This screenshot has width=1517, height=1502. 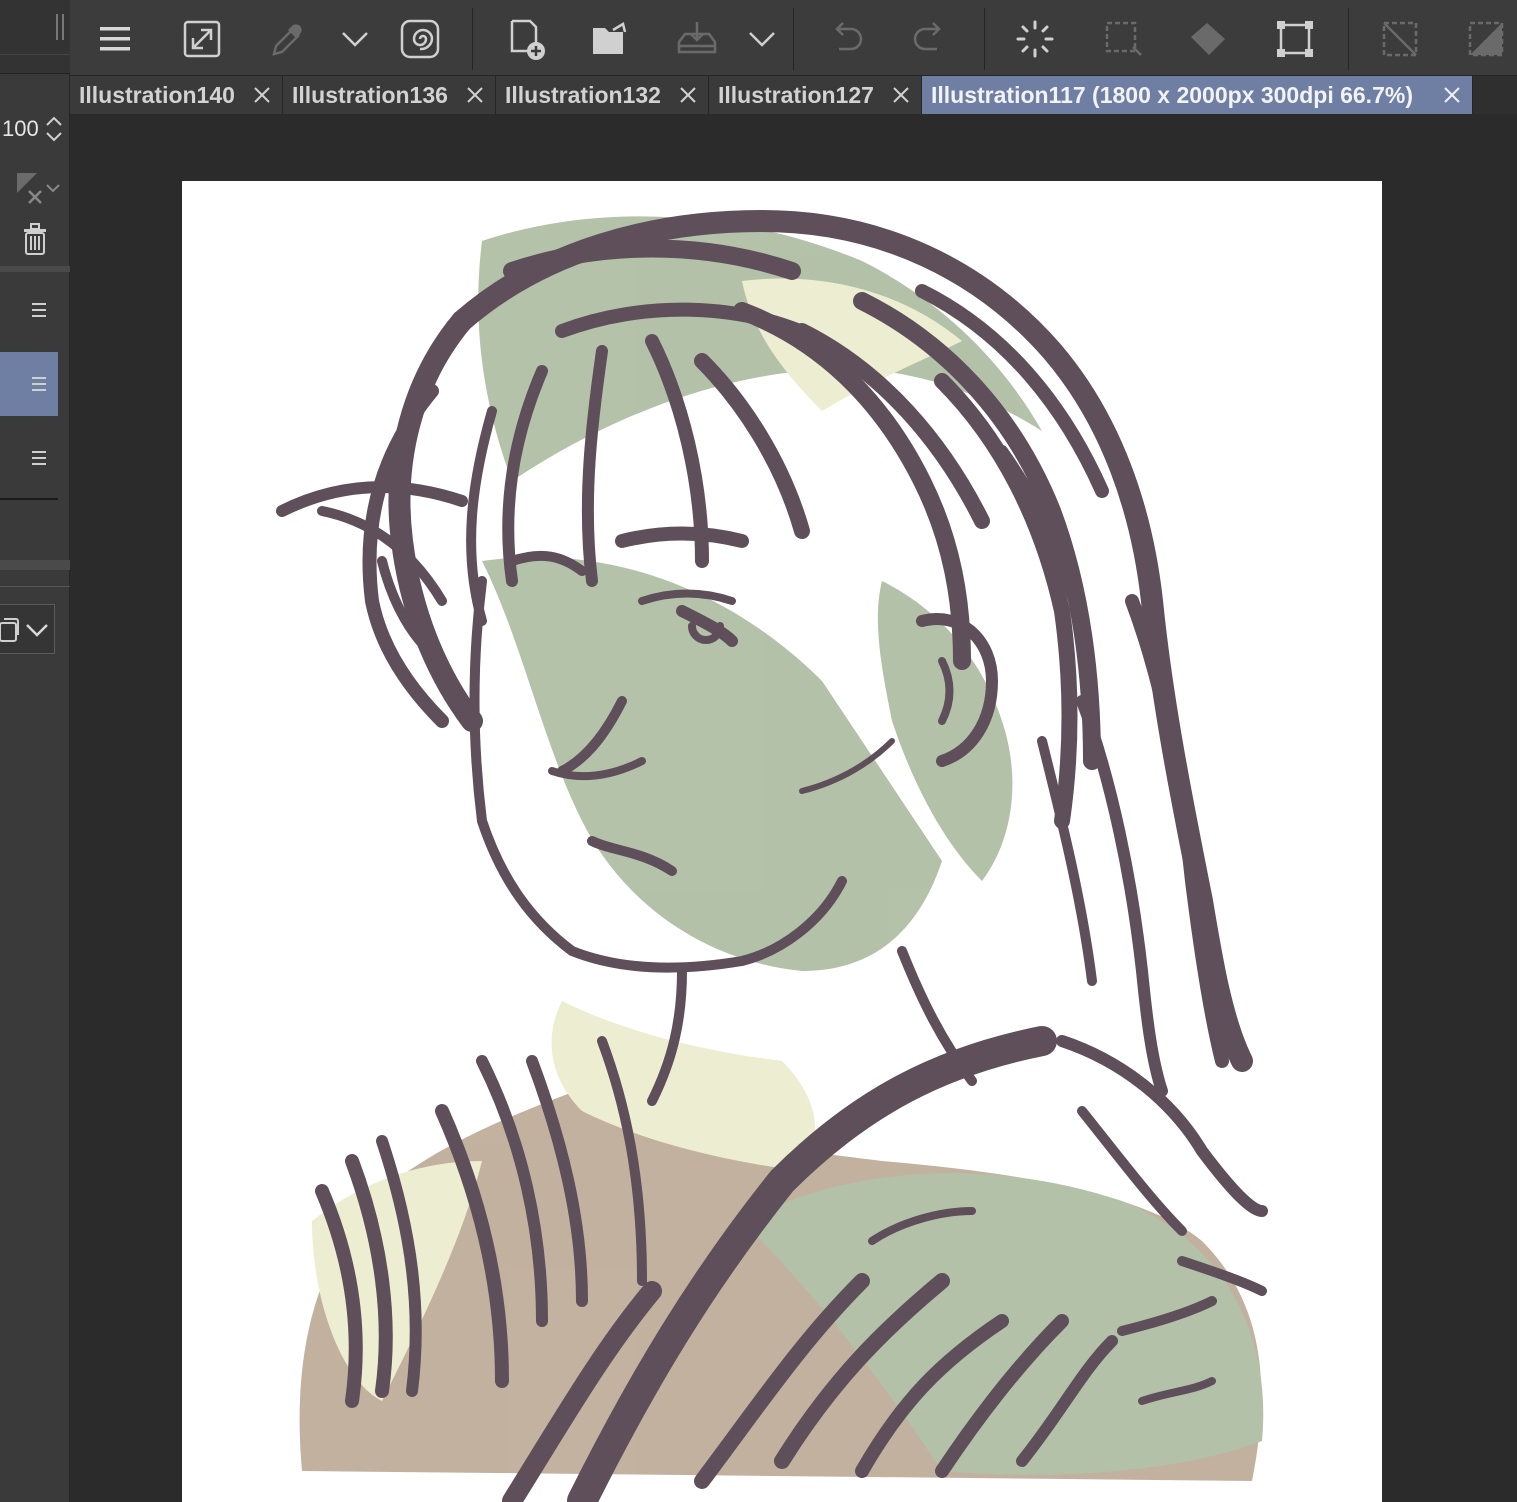 I want to click on tab-illustration132: Illustration132, so click(x=602, y=95).